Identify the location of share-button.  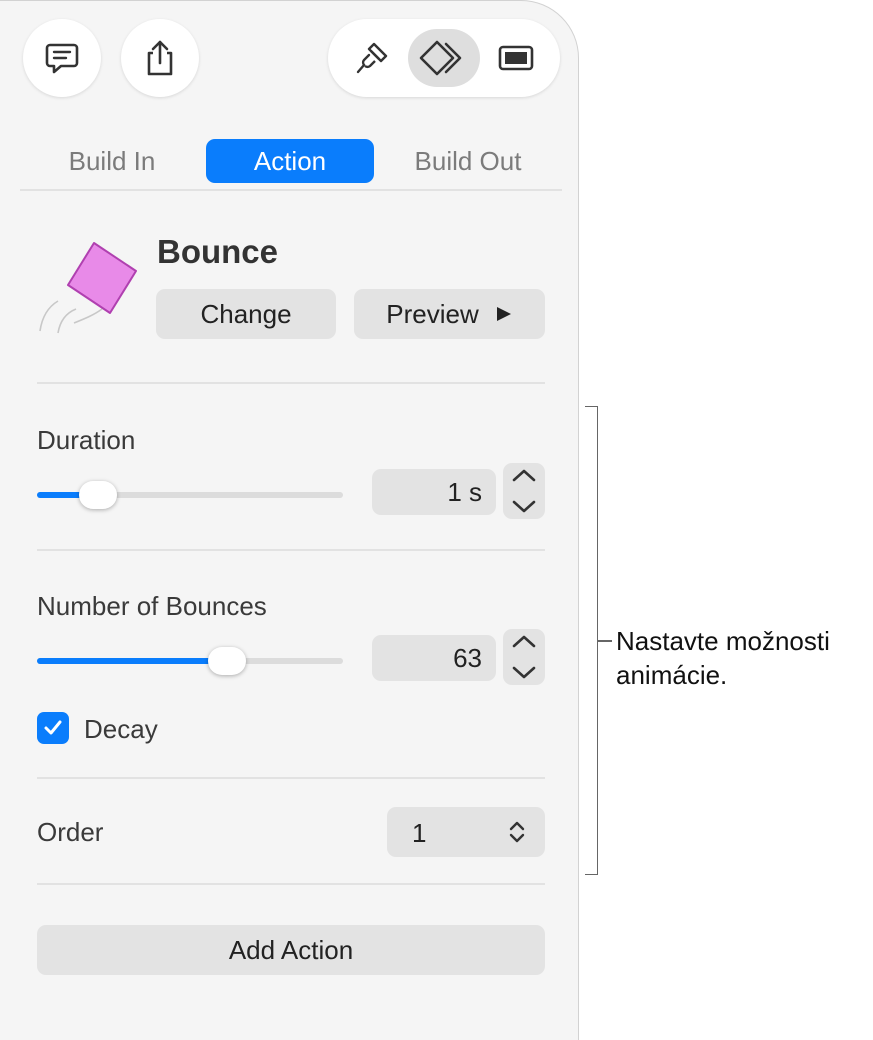
(160, 58).